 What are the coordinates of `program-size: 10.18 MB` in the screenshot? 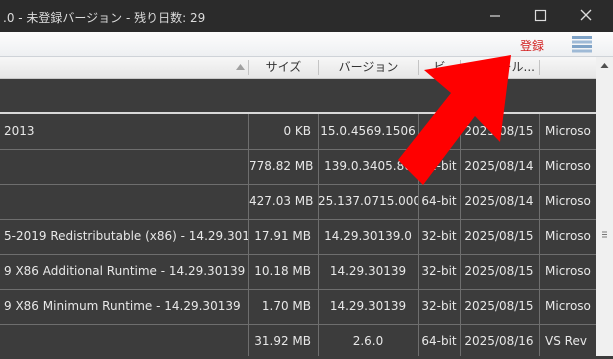 It's located at (282, 271).